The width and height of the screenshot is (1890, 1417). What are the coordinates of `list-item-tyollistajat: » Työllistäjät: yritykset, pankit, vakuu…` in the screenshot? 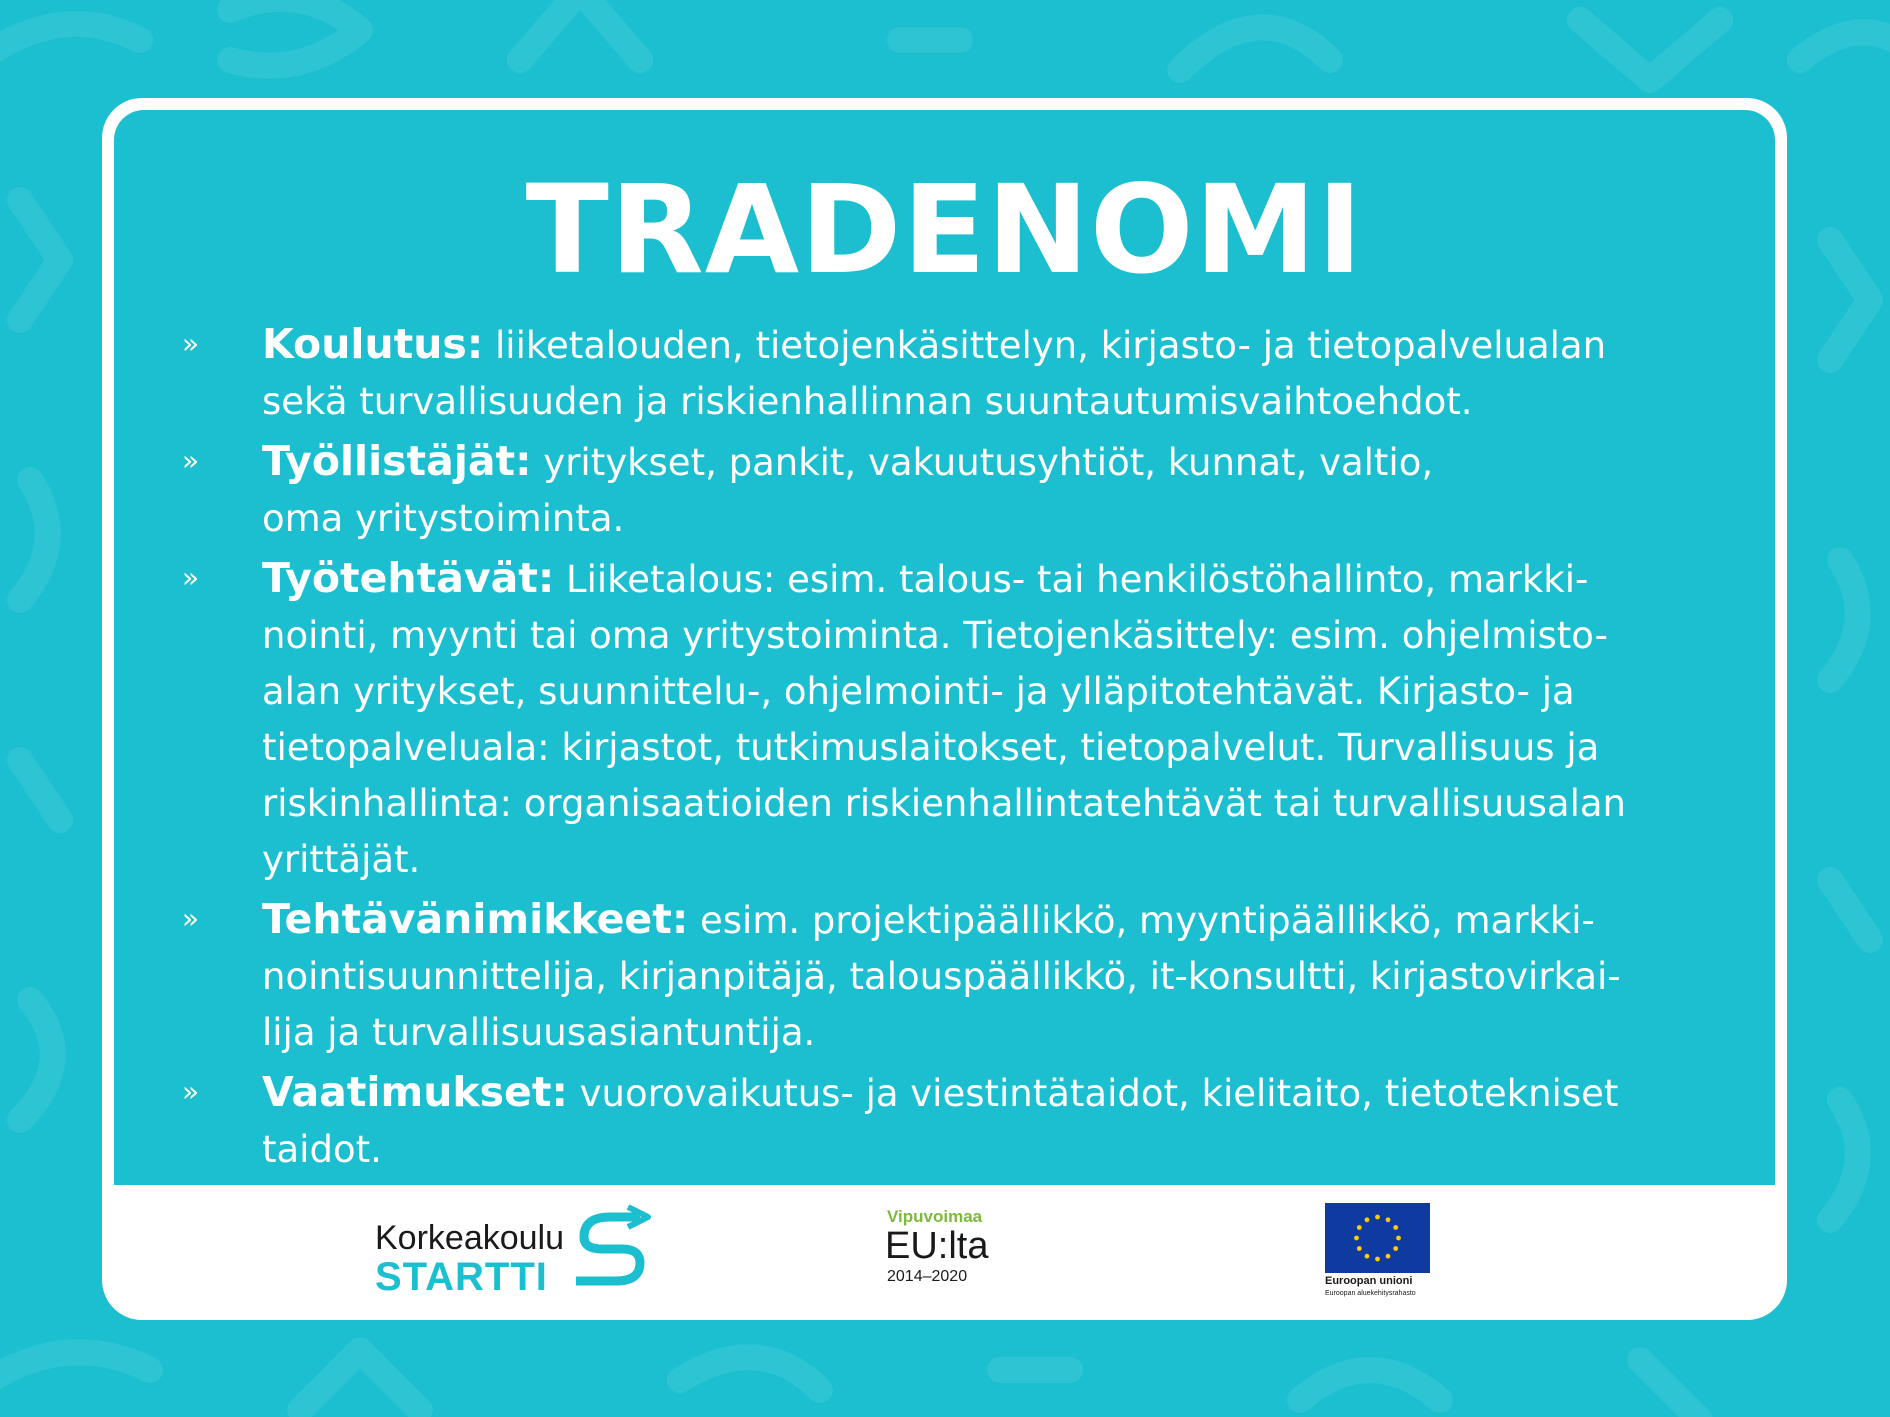 It's located at (969, 490).